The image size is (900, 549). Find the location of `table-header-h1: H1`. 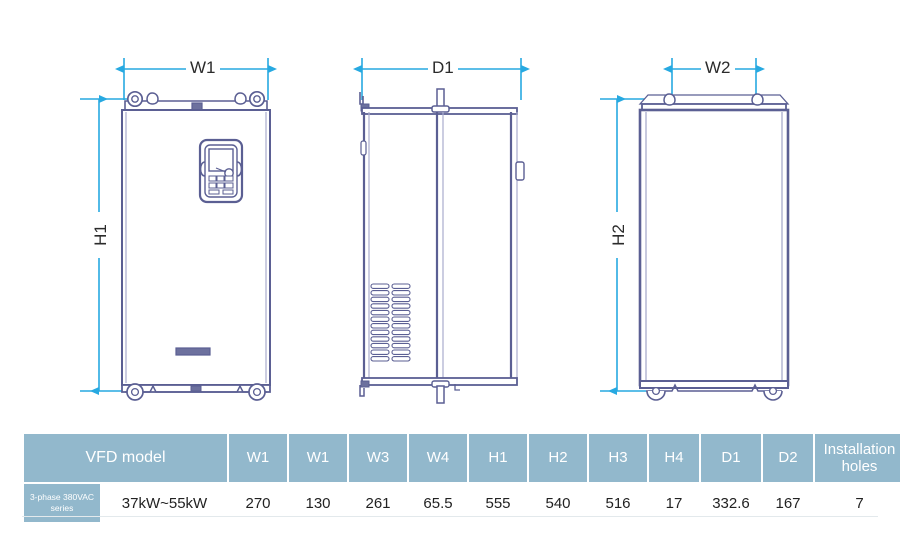

table-header-h1: H1 is located at coordinates (498, 458).